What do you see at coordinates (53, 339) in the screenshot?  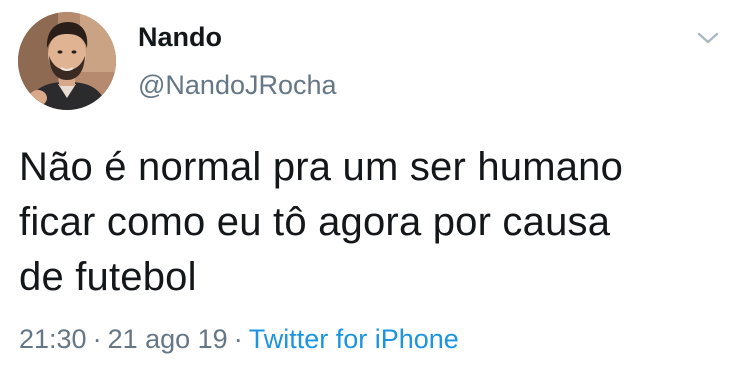 I see `tweet-time: 21:30` at bounding box center [53, 339].